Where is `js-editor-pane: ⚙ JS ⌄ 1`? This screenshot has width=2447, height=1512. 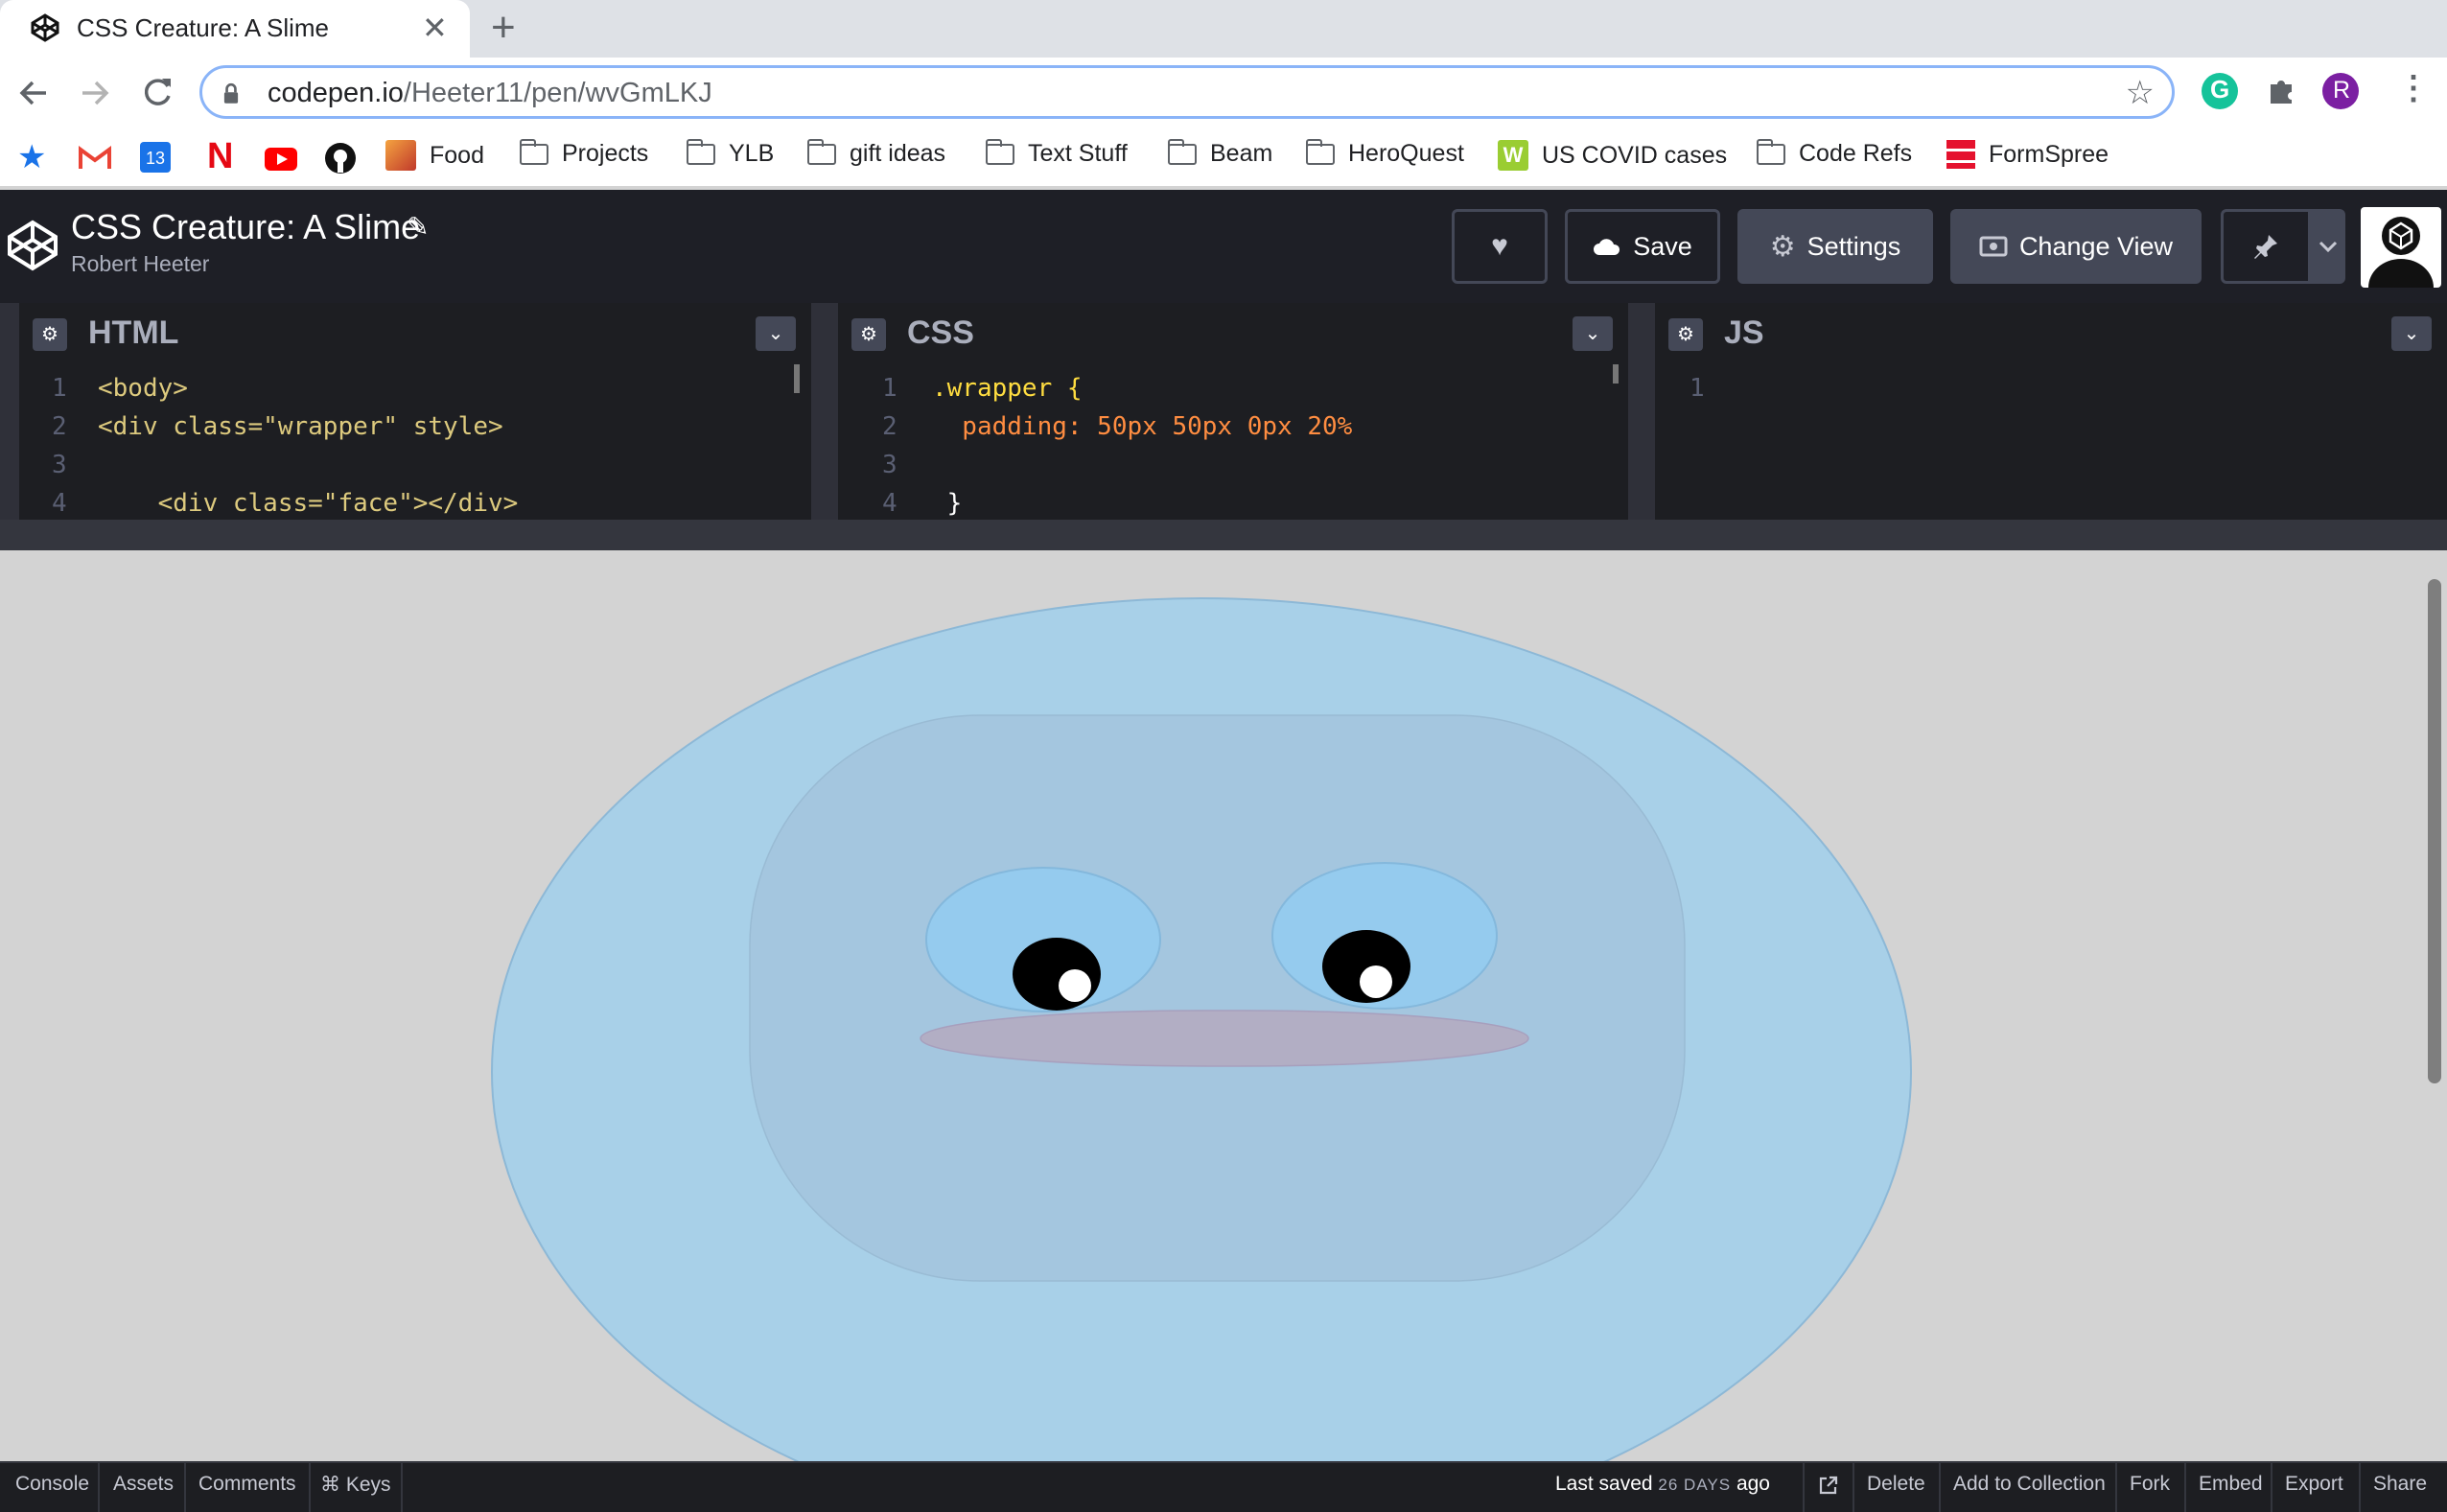
js-editor-pane: ⚙ JS ⌄ 1 is located at coordinates (2051, 411).